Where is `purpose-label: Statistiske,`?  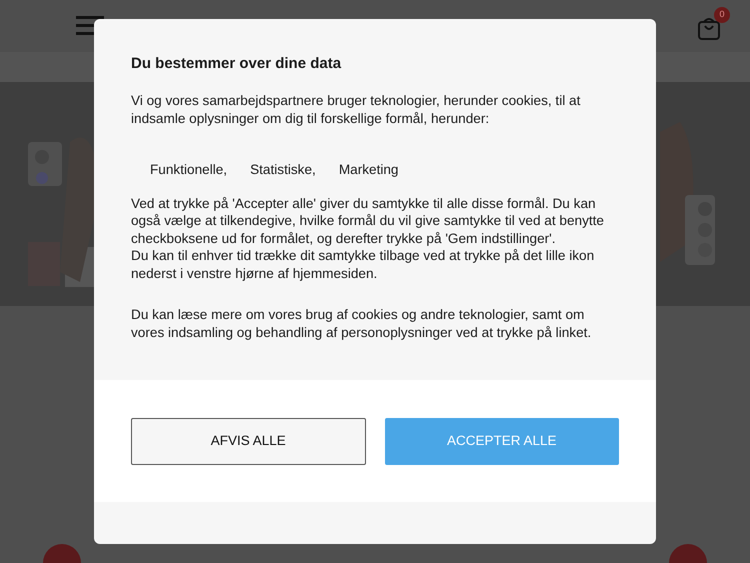
purpose-label: Statistiske, is located at coordinates (283, 169).